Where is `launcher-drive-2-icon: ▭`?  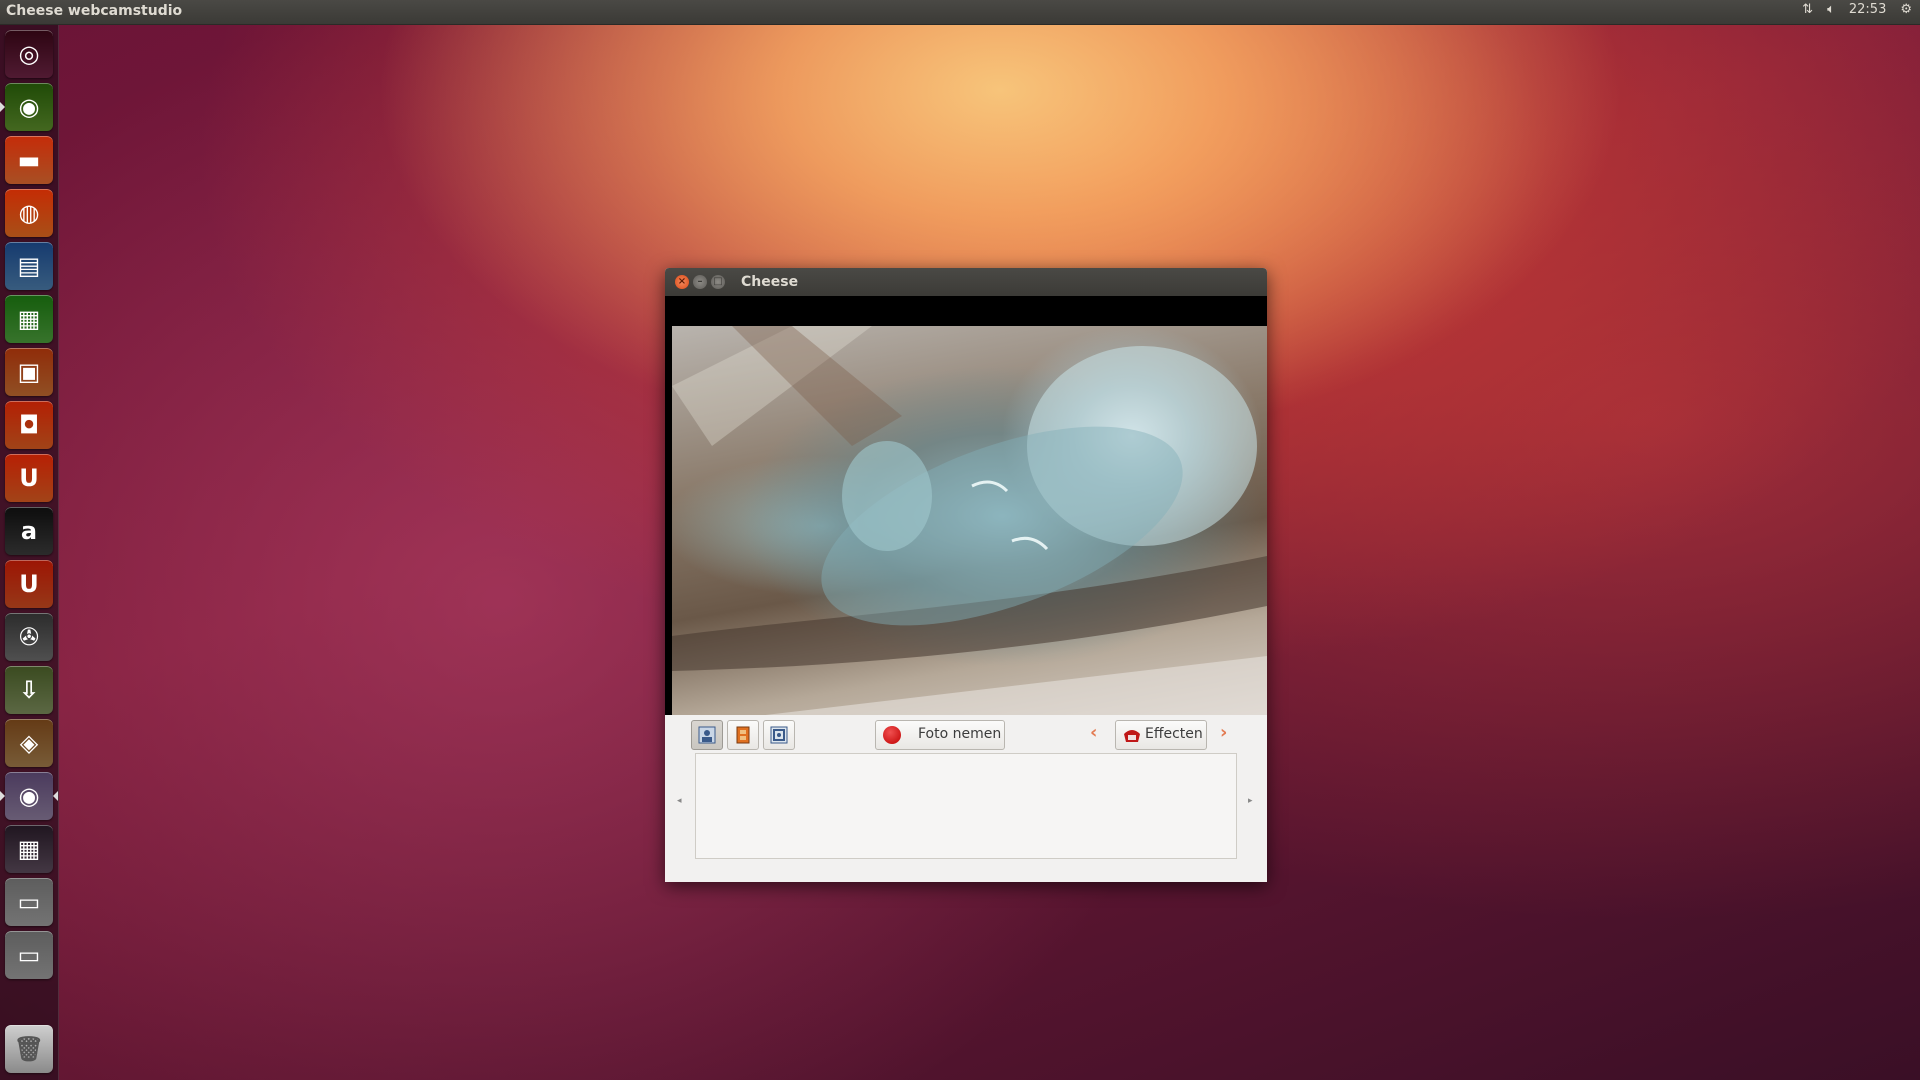 launcher-drive-2-icon: ▭ is located at coordinates (29, 955).